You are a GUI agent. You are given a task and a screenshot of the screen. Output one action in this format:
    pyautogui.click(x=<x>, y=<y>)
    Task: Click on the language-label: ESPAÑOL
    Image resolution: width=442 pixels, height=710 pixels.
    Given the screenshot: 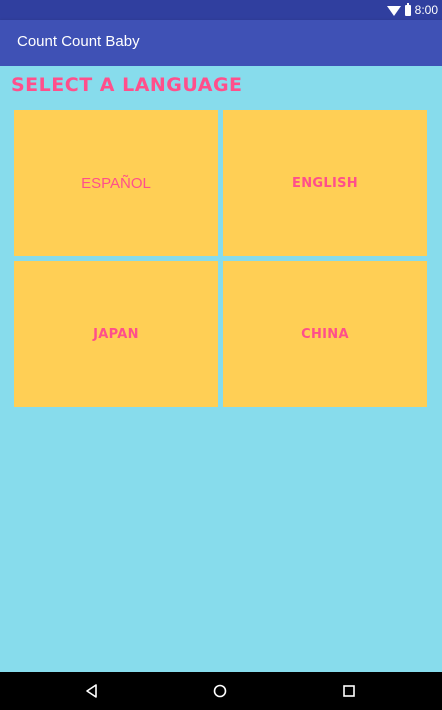 What is the action you would take?
    pyautogui.click(x=116, y=183)
    